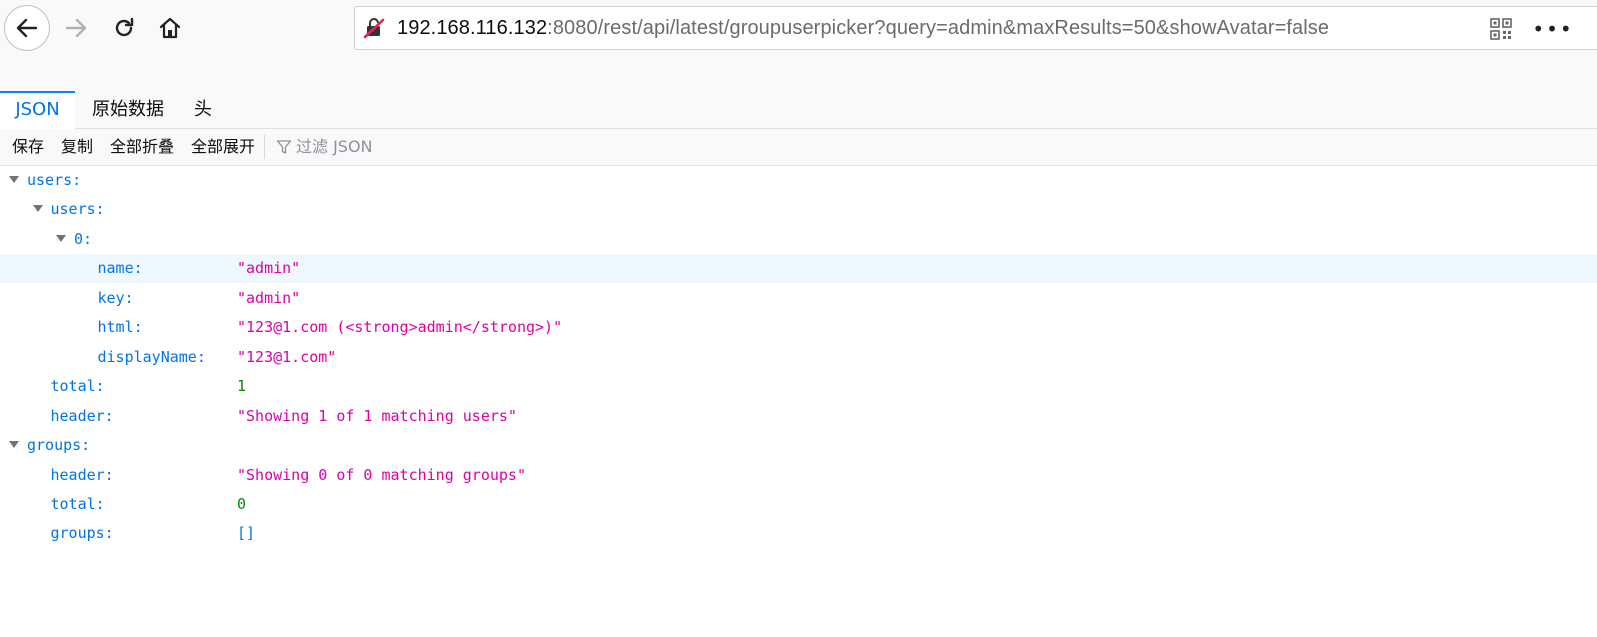  Describe the element at coordinates (798, 269) in the screenshot. I see `json-tree-row: name: "admin"` at that location.